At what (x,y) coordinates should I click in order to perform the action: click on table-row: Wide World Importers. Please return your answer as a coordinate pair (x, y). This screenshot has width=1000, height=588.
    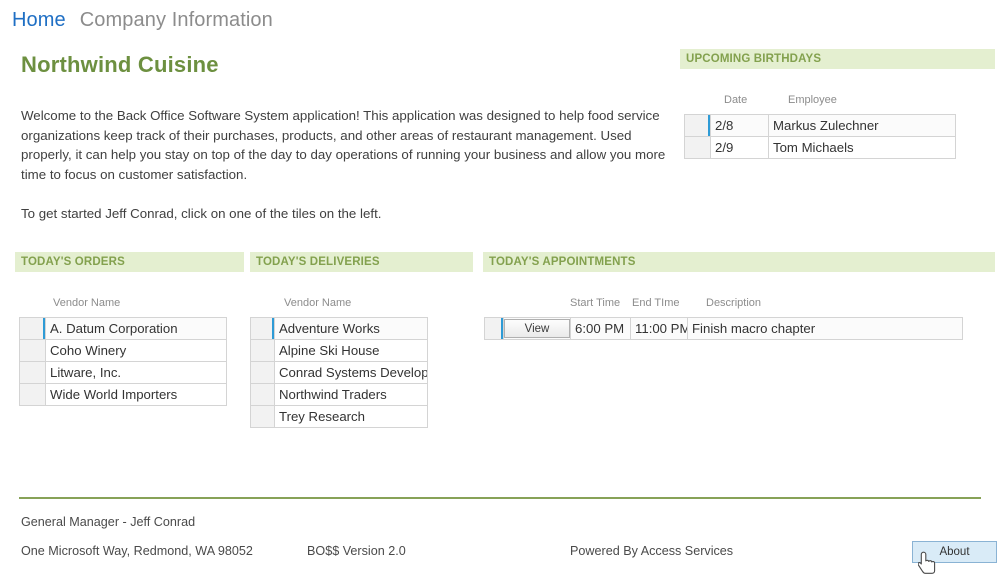
    Looking at the image, I should click on (123, 394).